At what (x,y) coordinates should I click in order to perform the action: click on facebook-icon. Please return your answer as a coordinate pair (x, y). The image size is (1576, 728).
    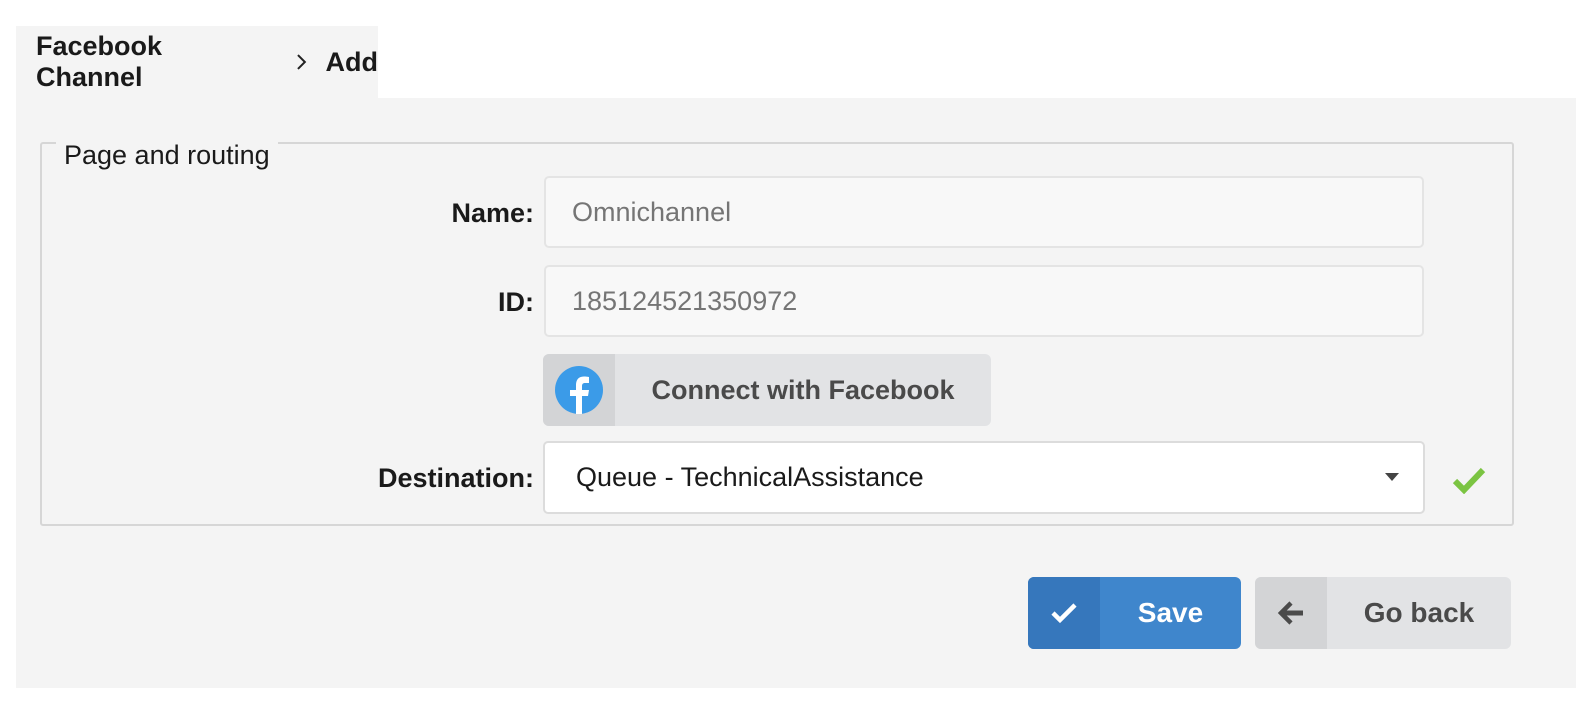
    Looking at the image, I should click on (579, 390).